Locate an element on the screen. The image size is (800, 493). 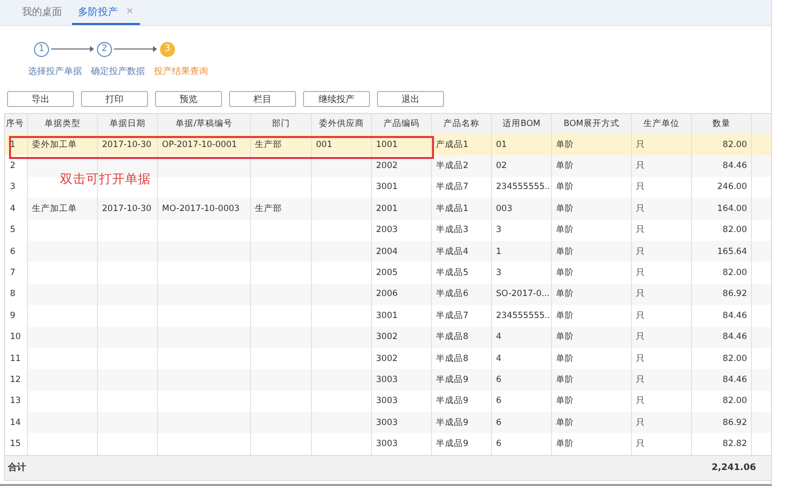
annotation-text: 双击可打开单据 is located at coordinates (105, 179).